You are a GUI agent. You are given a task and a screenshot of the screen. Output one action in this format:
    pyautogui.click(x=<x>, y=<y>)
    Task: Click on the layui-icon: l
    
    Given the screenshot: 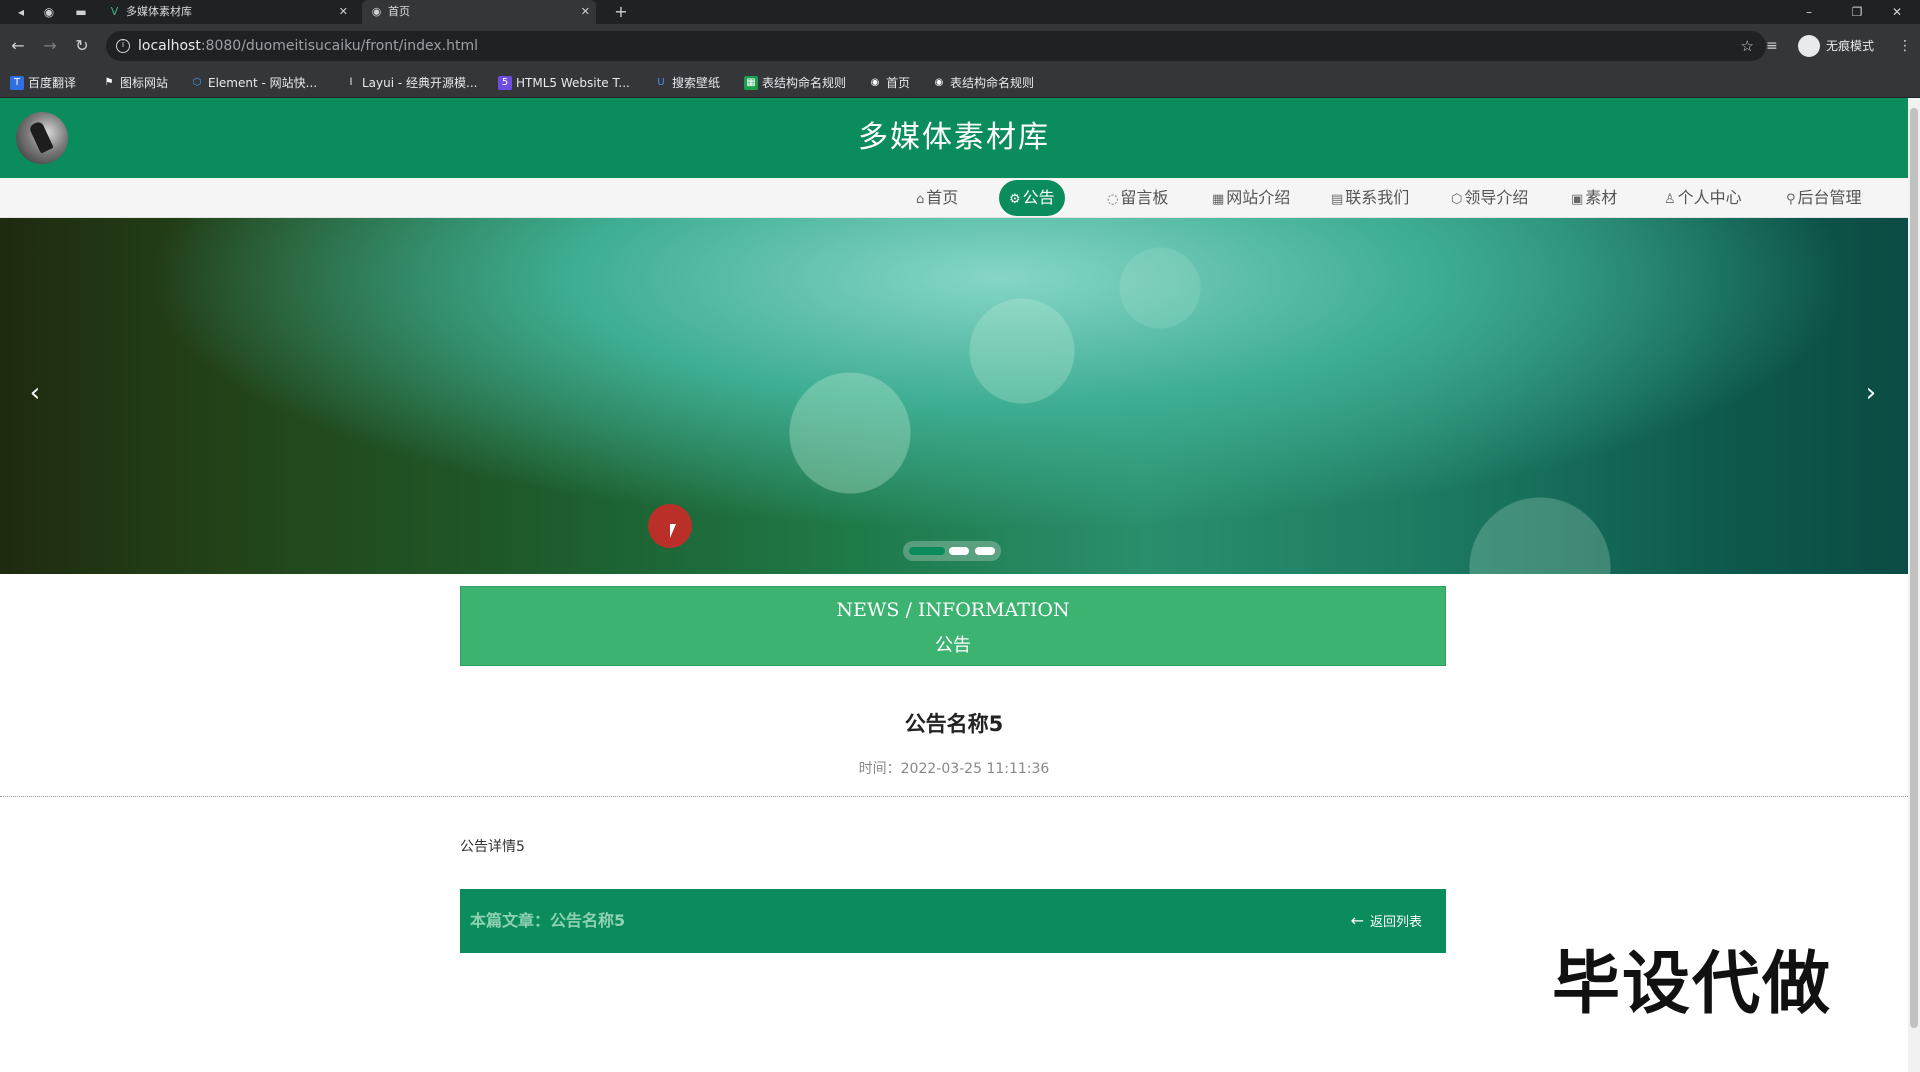 What is the action you would take?
    pyautogui.click(x=351, y=82)
    